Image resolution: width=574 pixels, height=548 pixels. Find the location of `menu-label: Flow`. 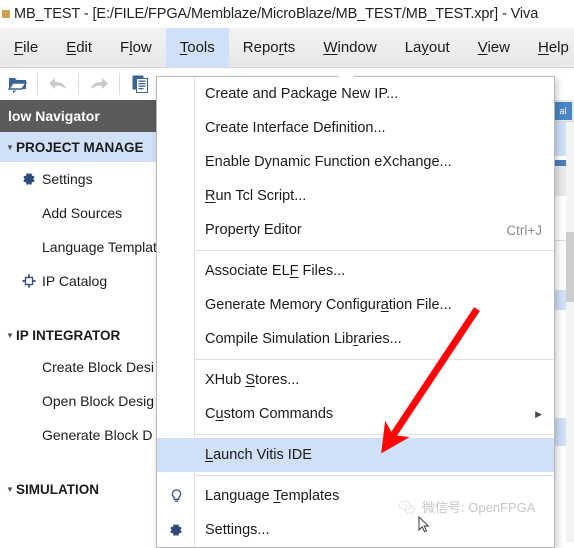

menu-label: Flow is located at coordinates (136, 47).